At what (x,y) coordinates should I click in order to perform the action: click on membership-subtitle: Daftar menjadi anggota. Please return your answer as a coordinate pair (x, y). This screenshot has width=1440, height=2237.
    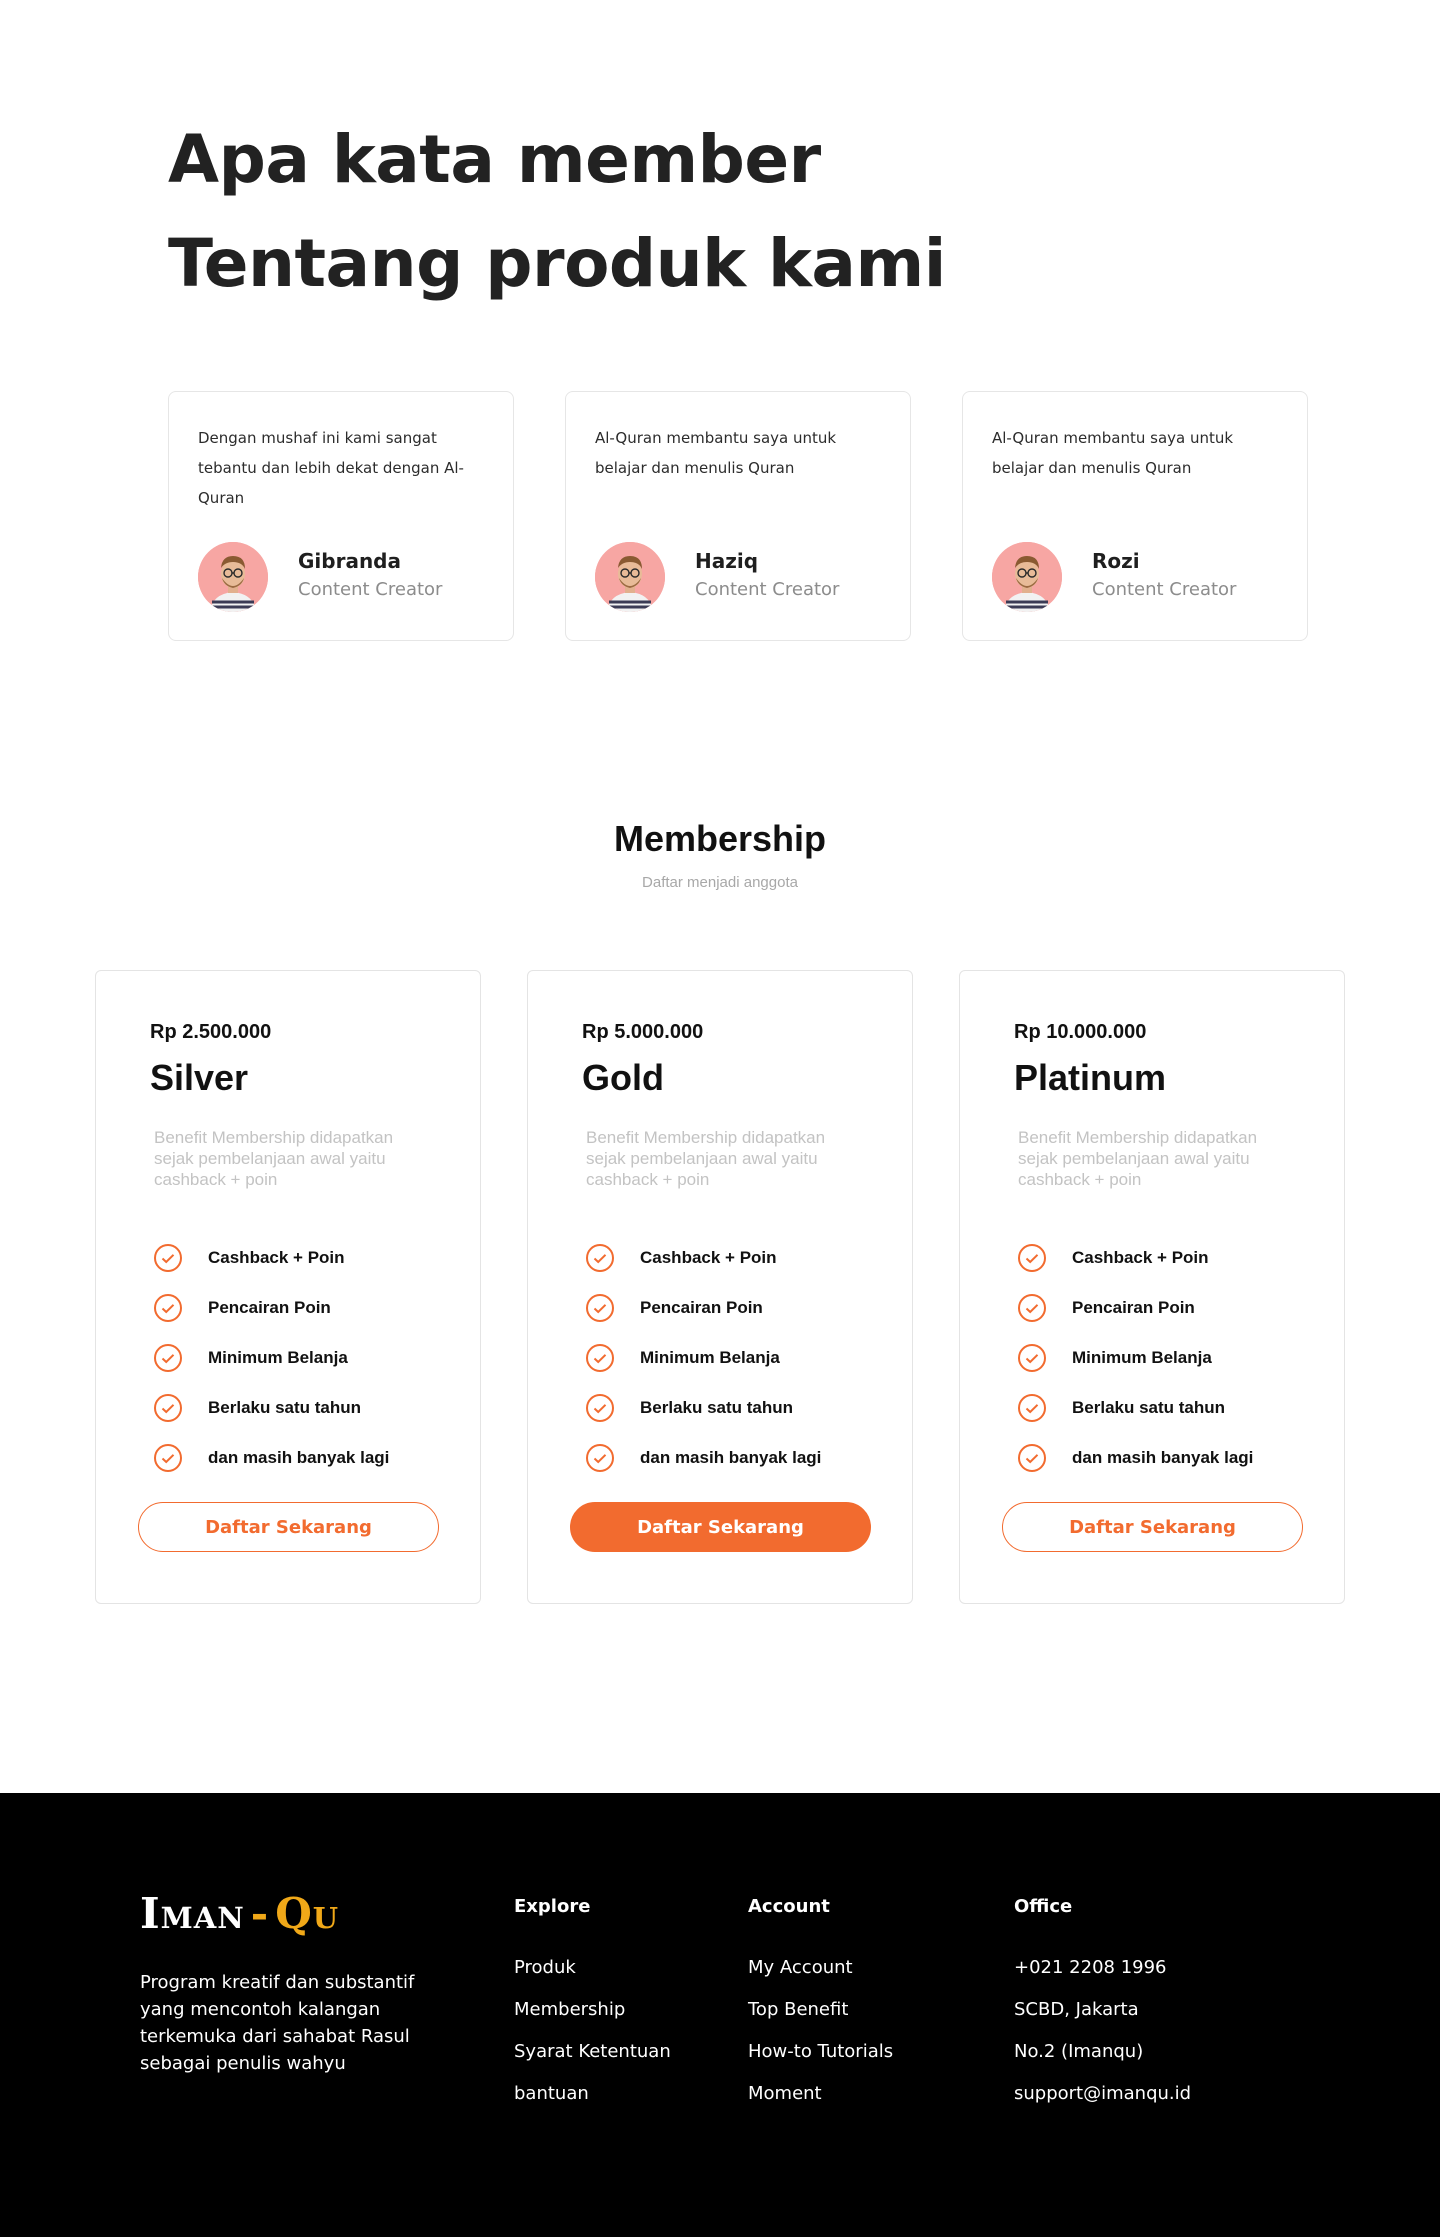
    Looking at the image, I should click on (720, 882).